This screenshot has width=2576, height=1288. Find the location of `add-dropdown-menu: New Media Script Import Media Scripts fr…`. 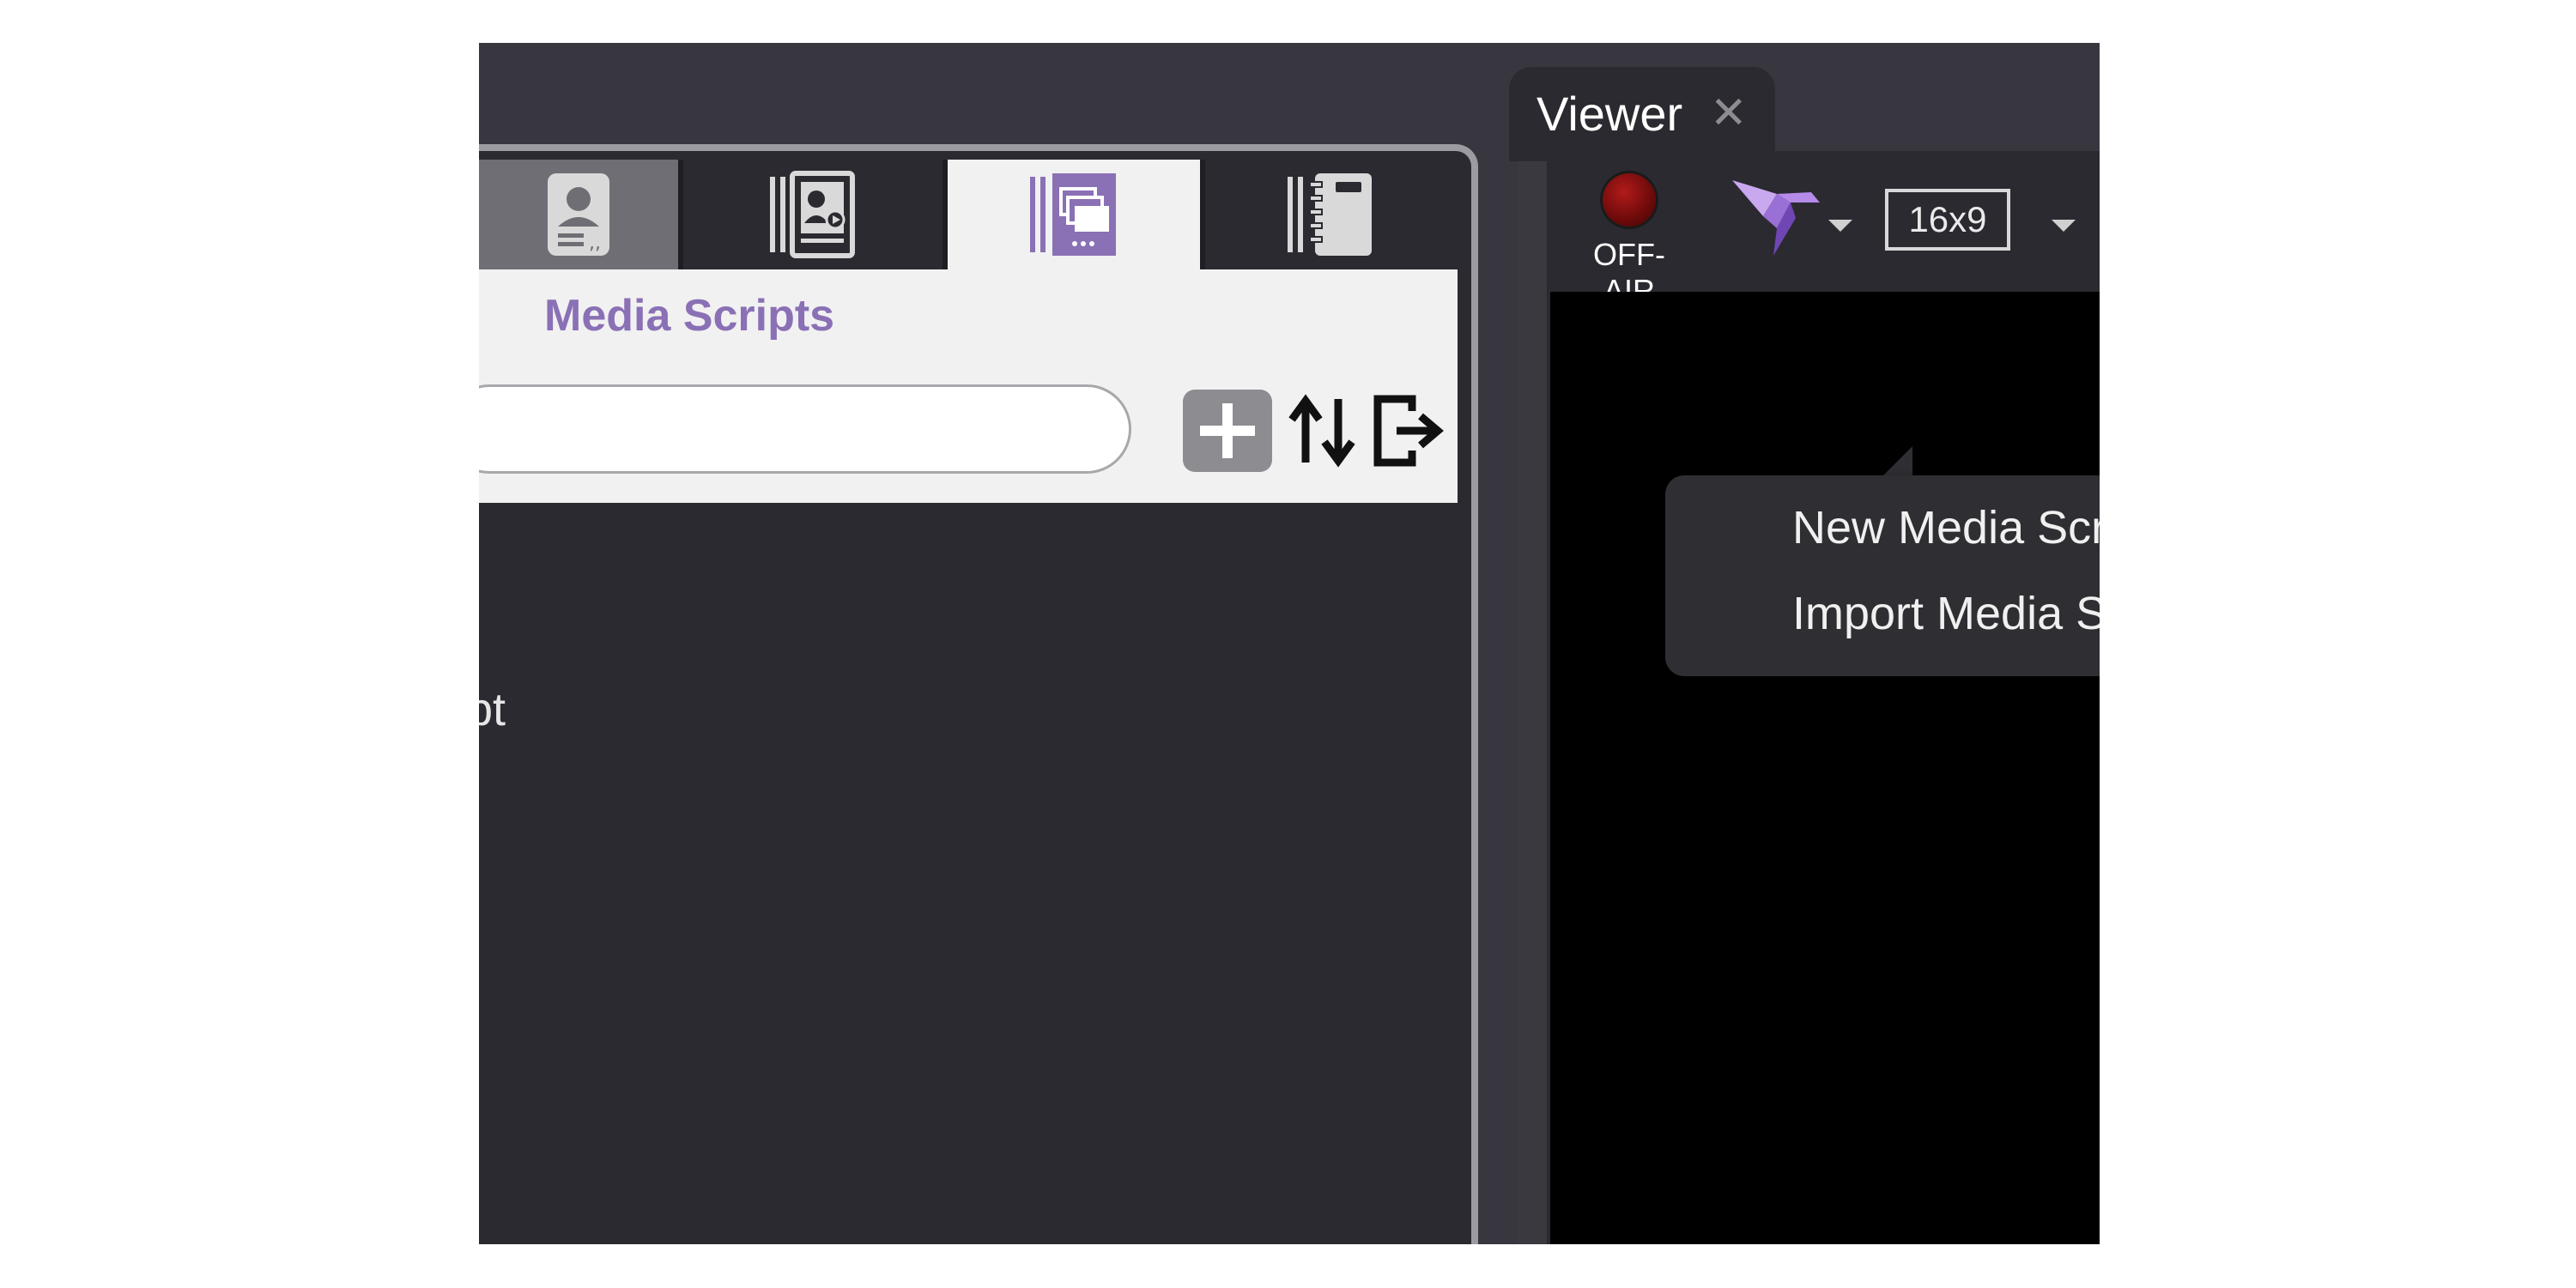

add-dropdown-menu: New Media Script Import Media Scripts fr… is located at coordinates (1882, 575).